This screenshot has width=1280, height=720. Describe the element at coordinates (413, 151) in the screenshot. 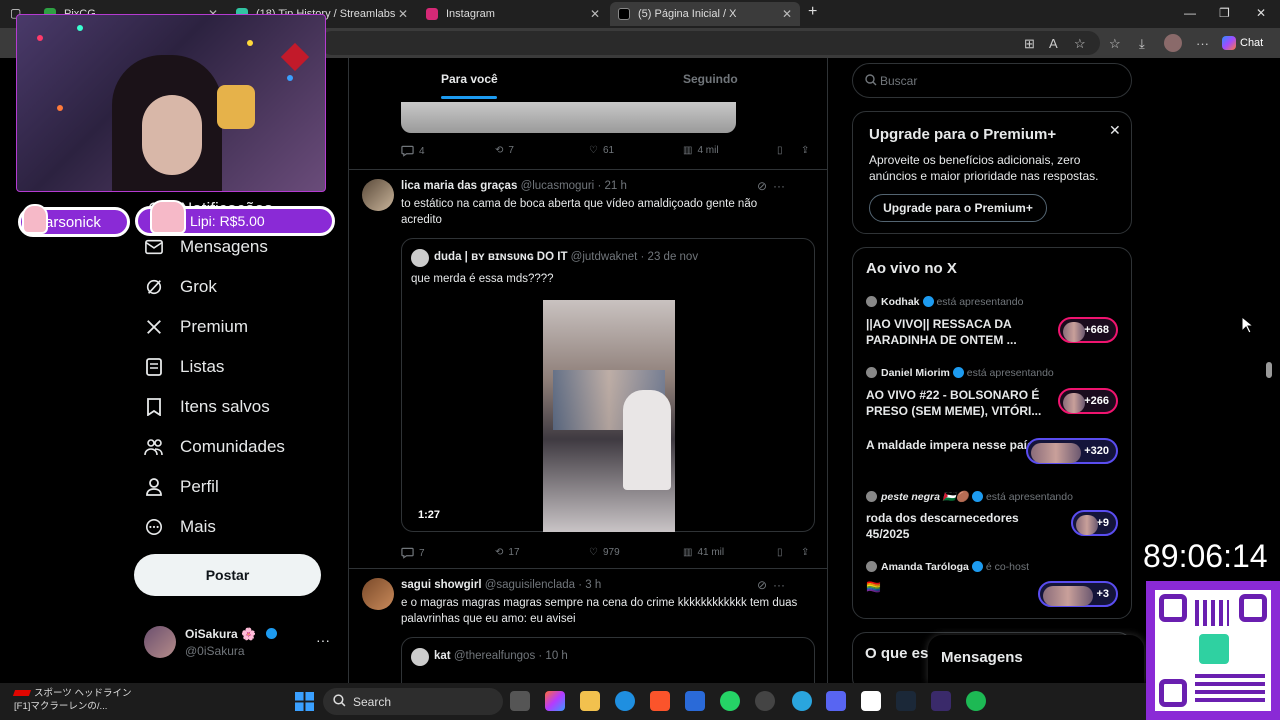

I see `reply-button: 4` at that location.